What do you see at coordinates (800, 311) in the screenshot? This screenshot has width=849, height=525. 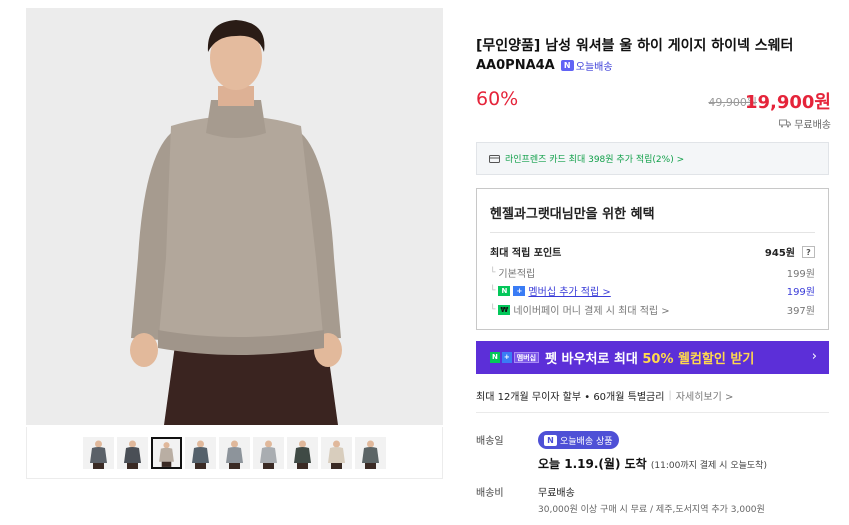 I see `naverpay-points-value: 397원` at bounding box center [800, 311].